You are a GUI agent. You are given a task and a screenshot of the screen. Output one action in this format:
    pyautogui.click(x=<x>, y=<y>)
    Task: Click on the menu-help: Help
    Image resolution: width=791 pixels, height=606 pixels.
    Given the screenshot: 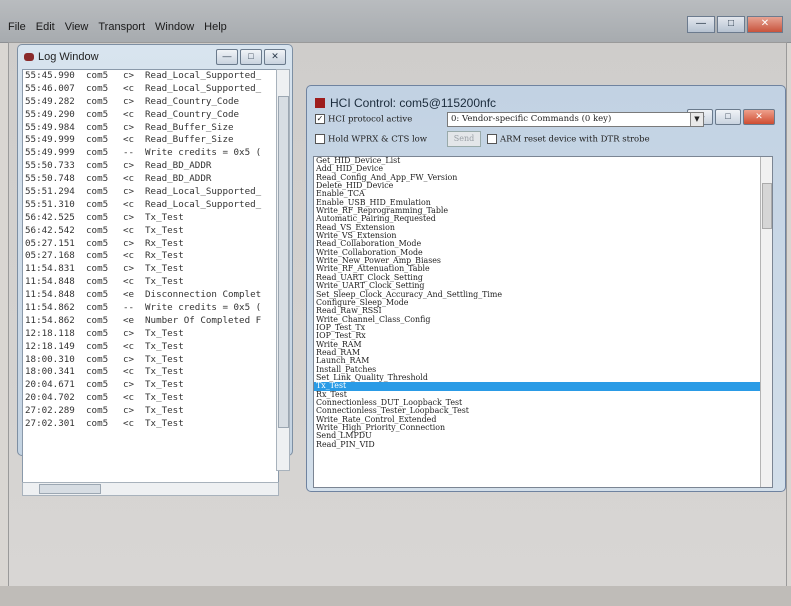 What is the action you would take?
    pyautogui.click(x=215, y=27)
    